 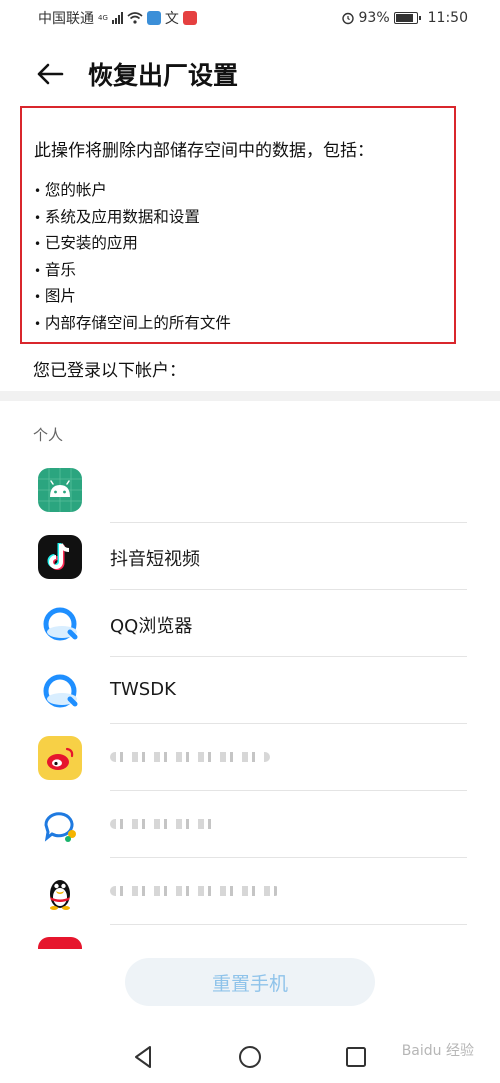 I want to click on back-arrow-icon, so click(x=50, y=74).